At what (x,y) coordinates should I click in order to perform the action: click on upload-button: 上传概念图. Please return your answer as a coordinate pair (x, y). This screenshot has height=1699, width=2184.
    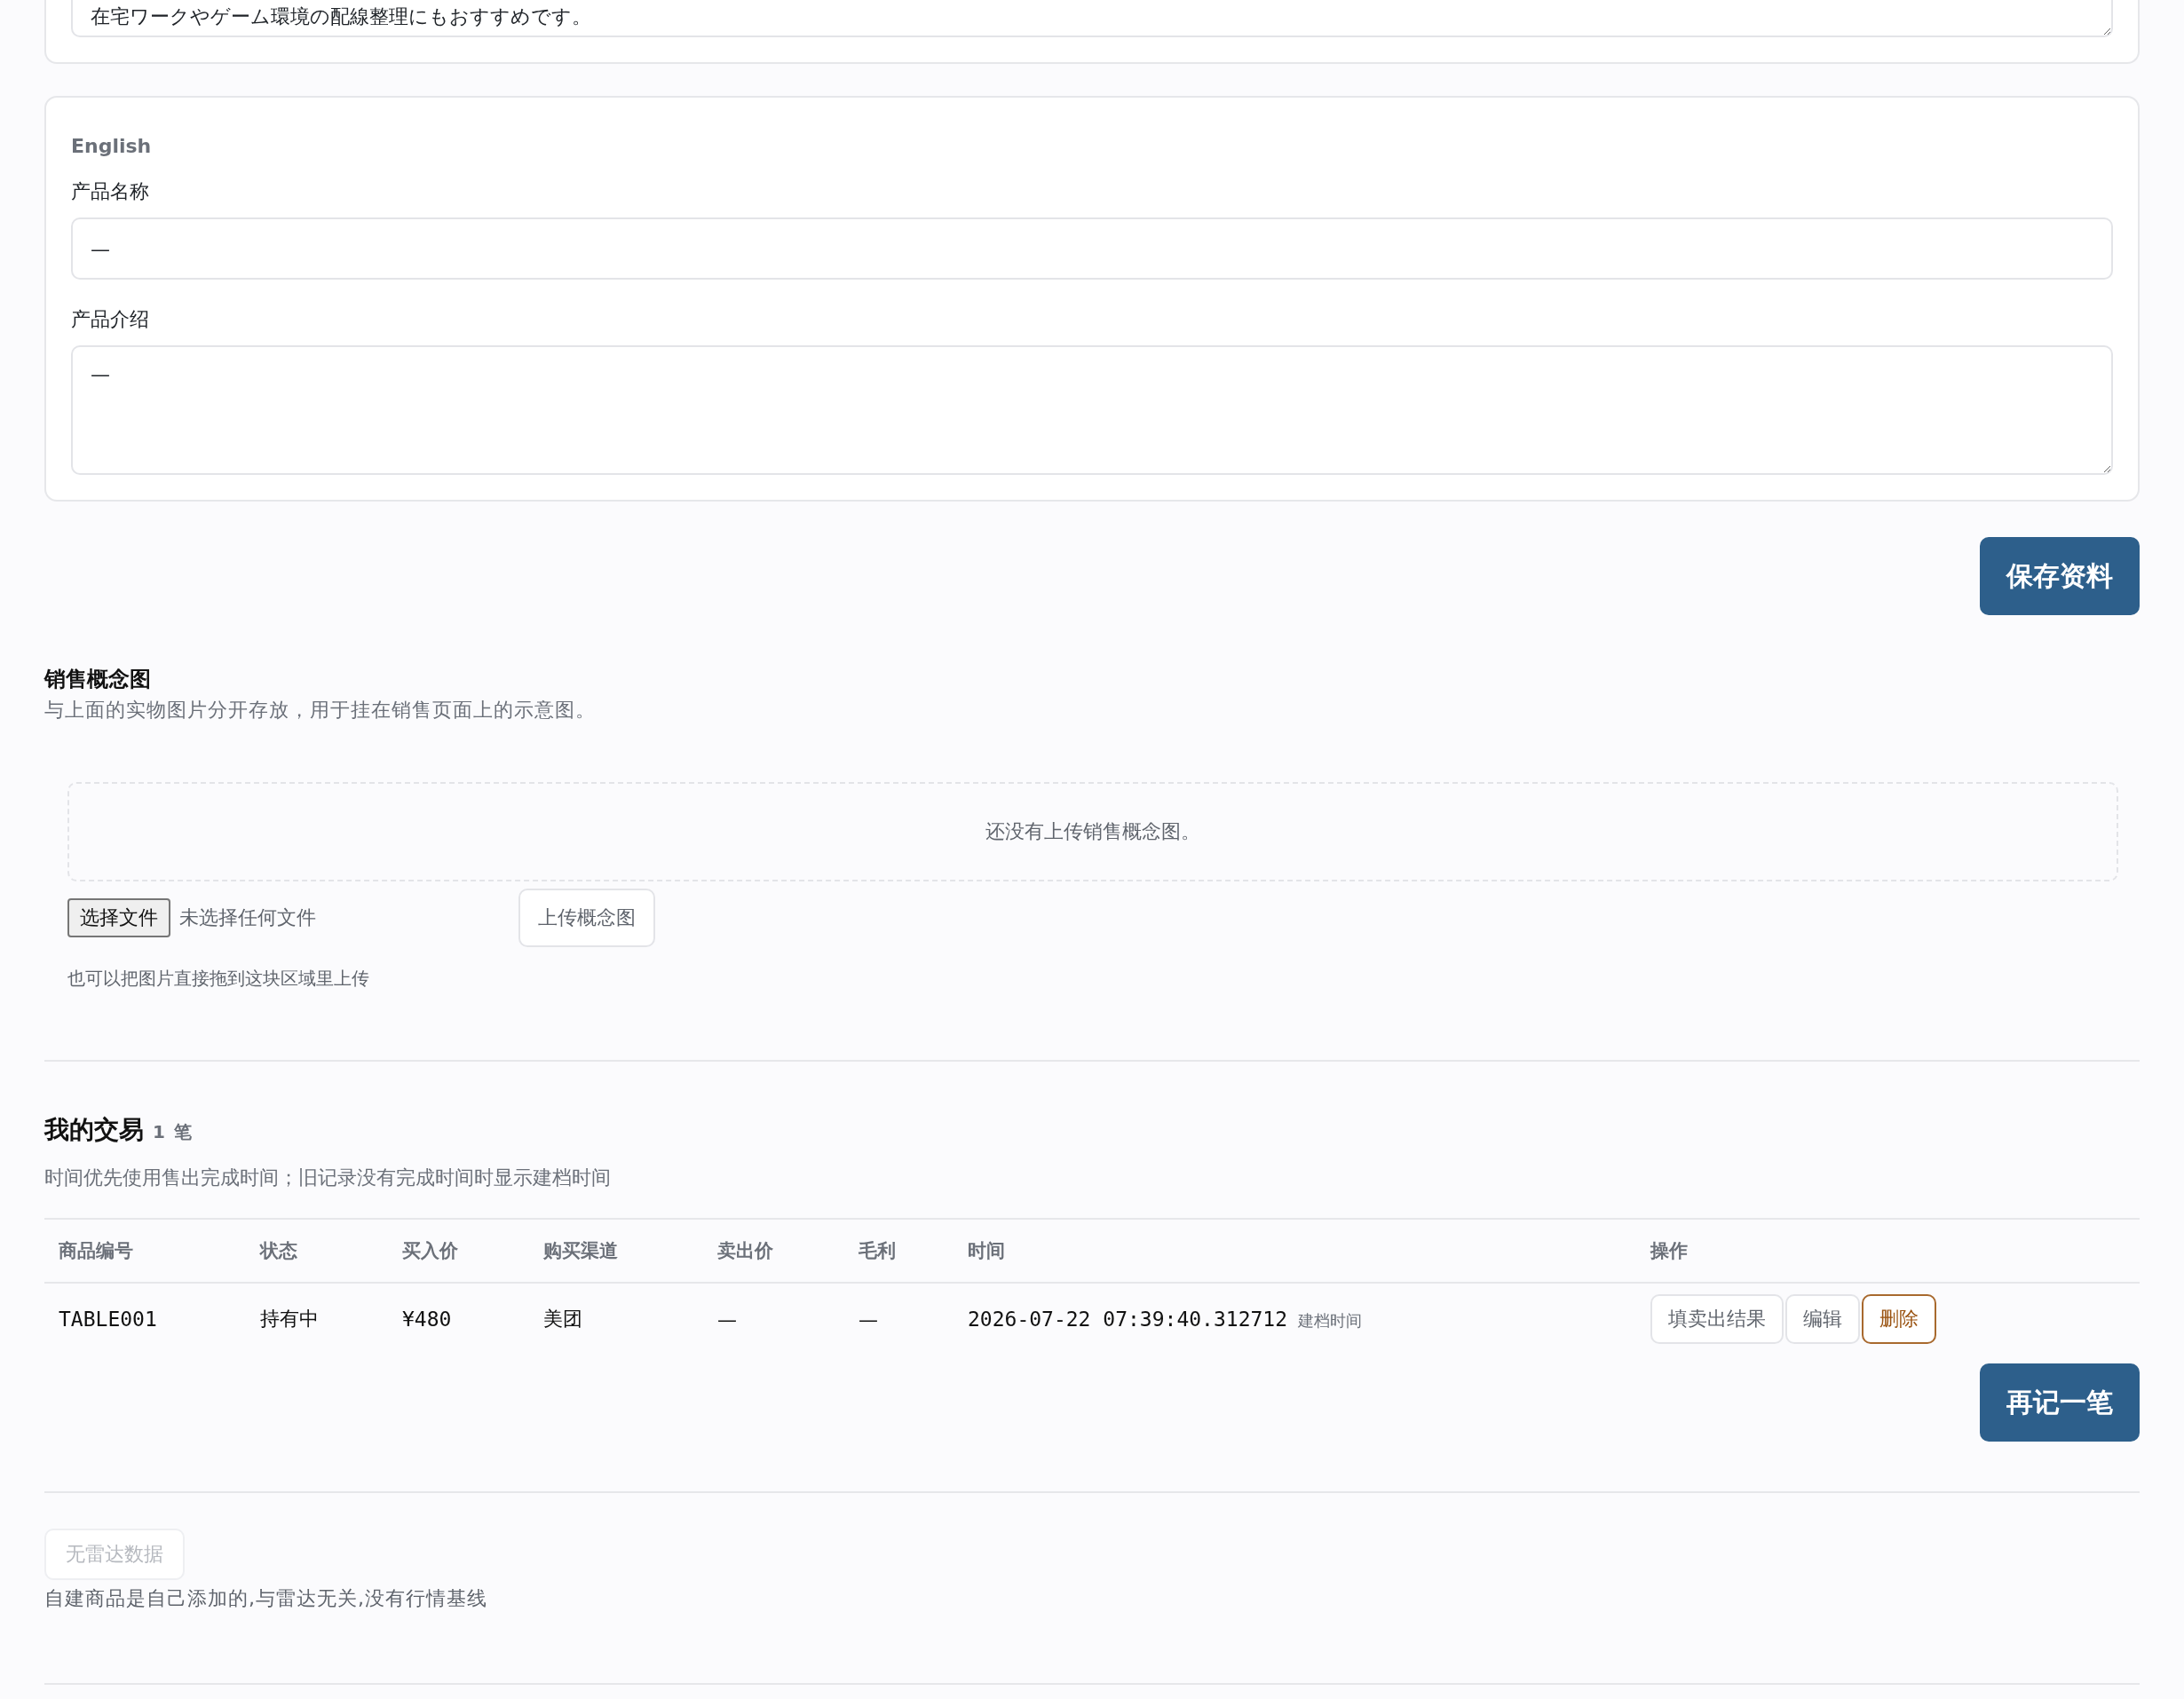
    Looking at the image, I should click on (586, 918).